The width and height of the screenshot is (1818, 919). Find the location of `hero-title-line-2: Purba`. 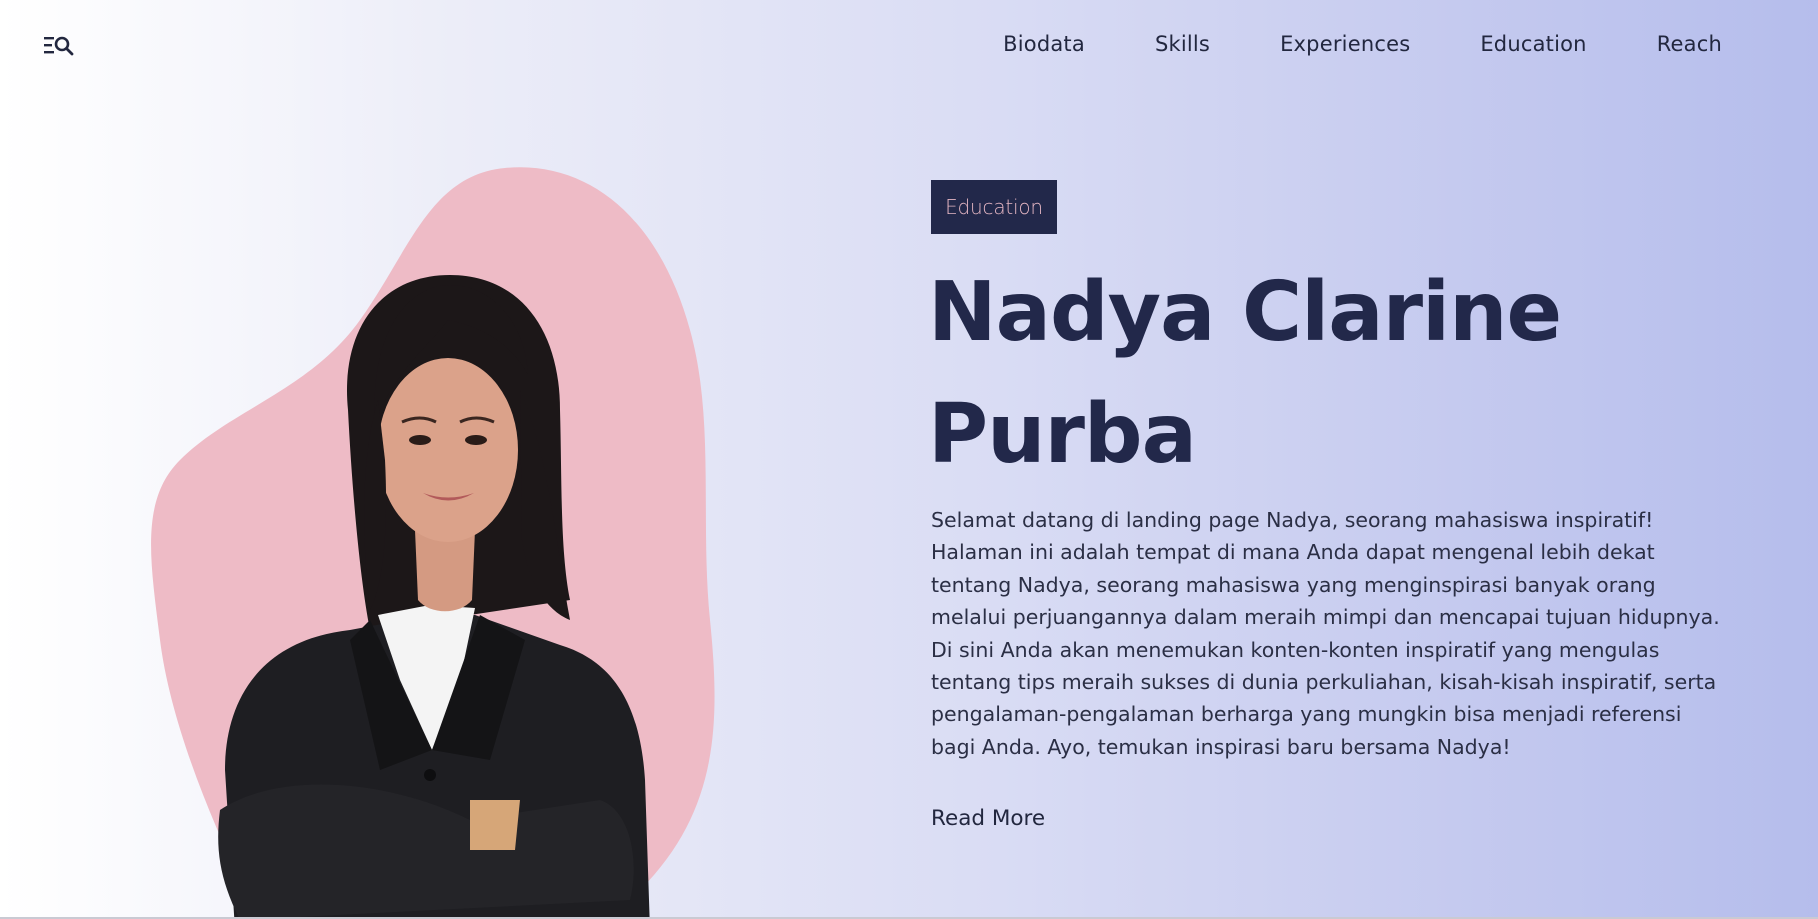

hero-title-line-2: Purba is located at coordinates (1062, 434).